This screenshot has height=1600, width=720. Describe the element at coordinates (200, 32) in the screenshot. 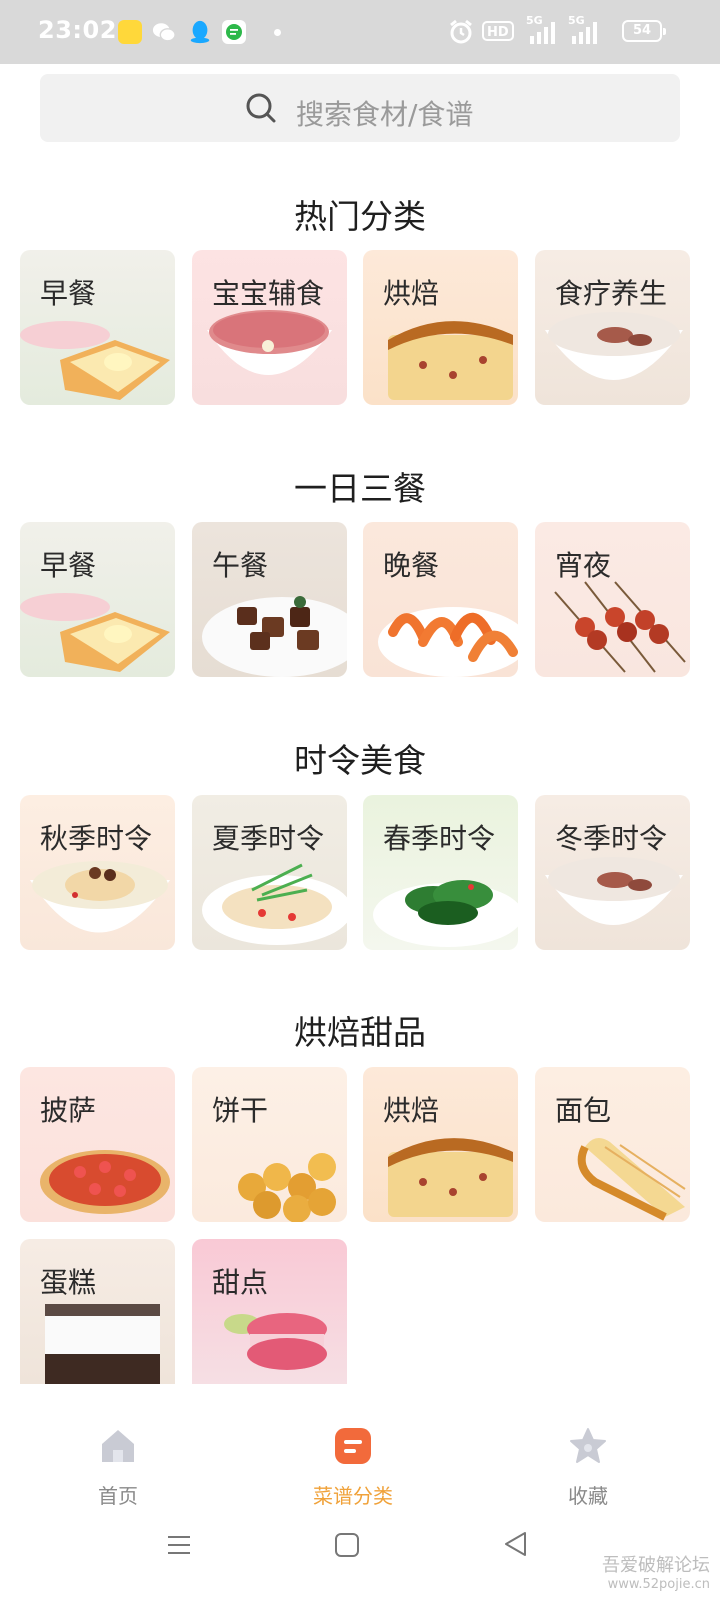

I see `qq-icon` at that location.